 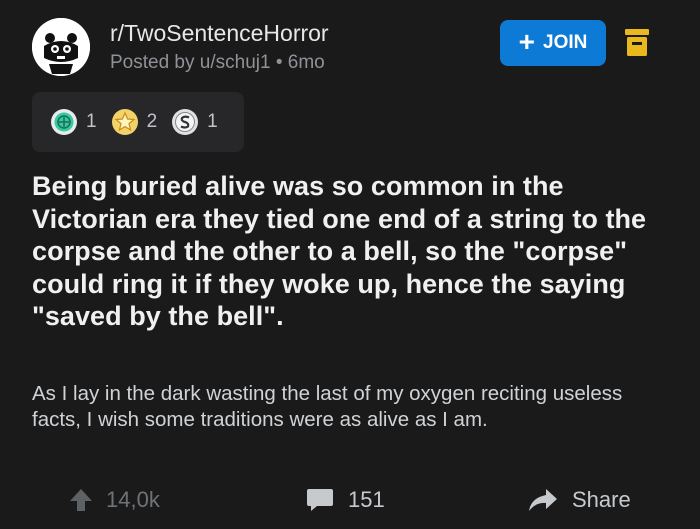 I want to click on comment-bubble-icon, so click(x=320, y=500).